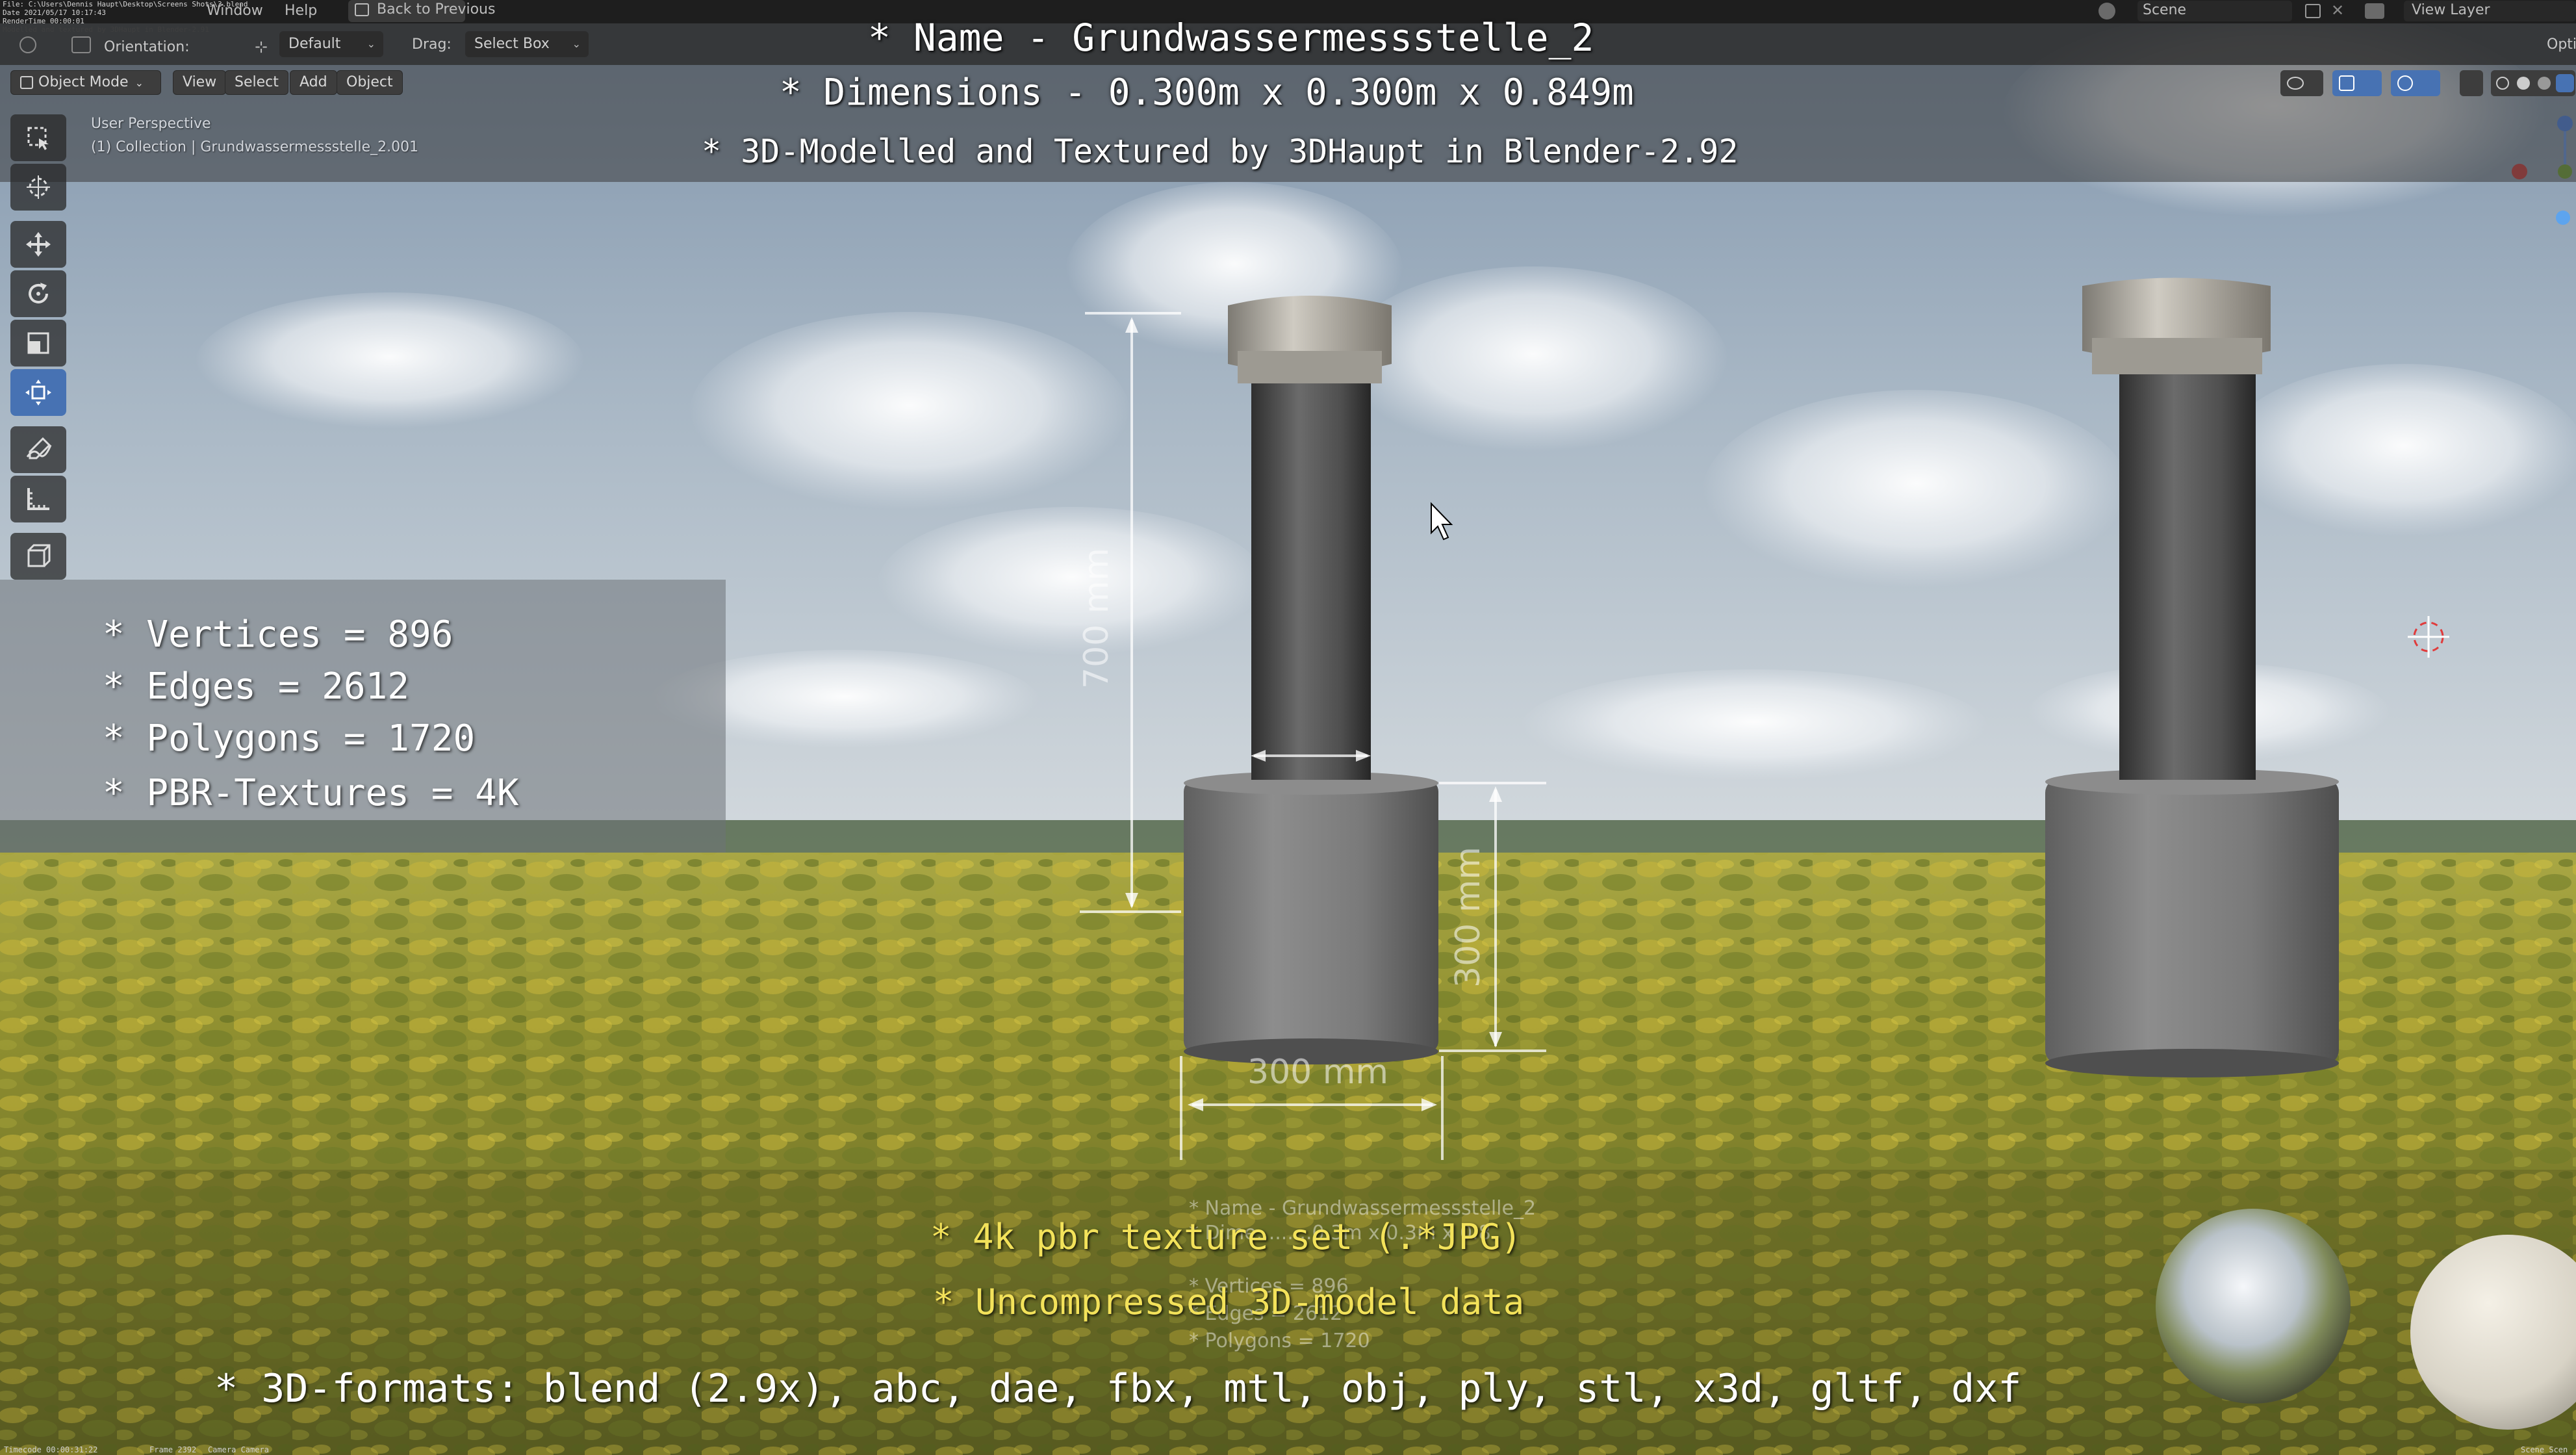 The width and height of the screenshot is (2576, 1455). What do you see at coordinates (2405, 83) in the screenshot?
I see `overlay-icon` at bounding box center [2405, 83].